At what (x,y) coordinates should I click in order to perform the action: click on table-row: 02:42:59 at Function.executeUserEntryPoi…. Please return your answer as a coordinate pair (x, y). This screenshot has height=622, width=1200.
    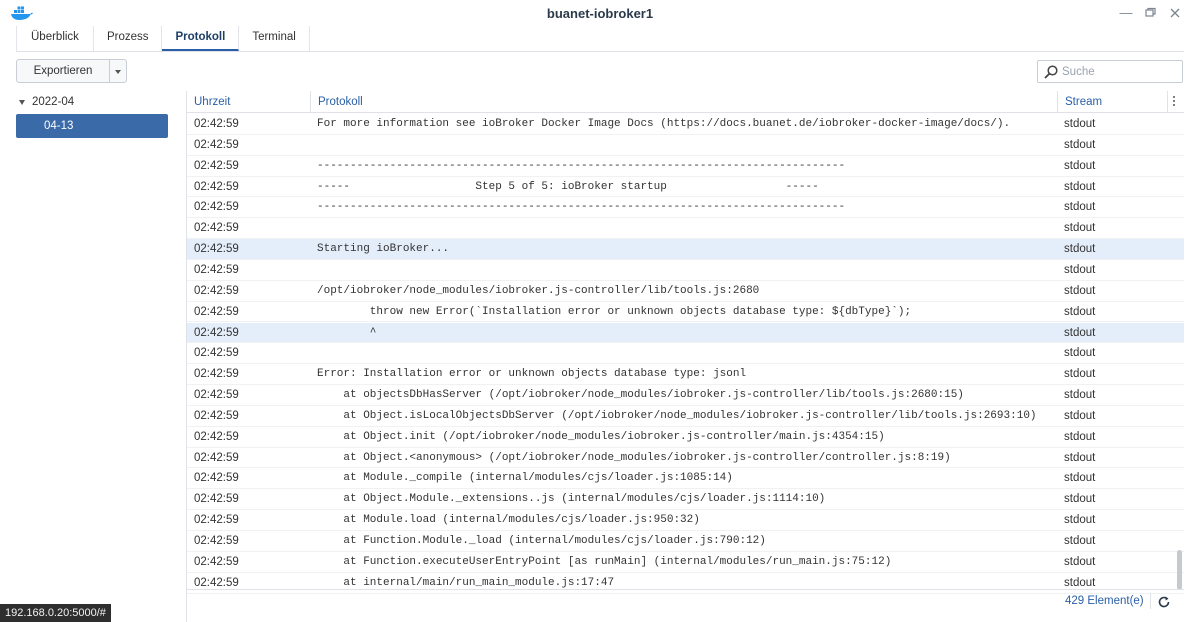
    Looking at the image, I should click on (685, 562).